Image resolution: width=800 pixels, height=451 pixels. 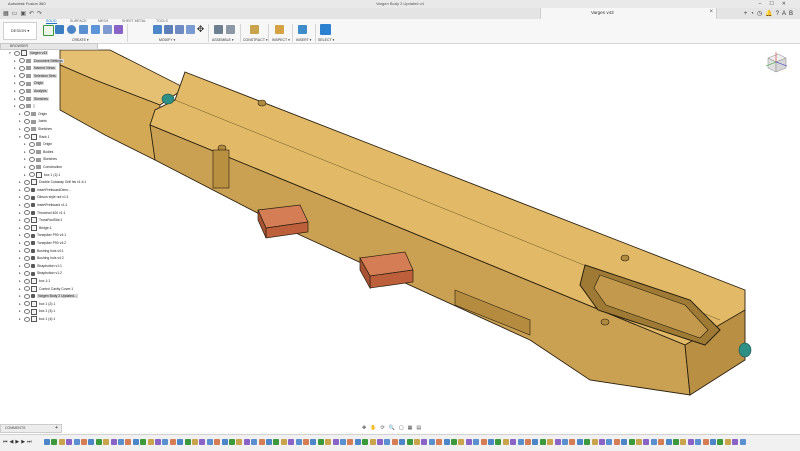 What do you see at coordinates (711, 12) in the screenshot?
I see `close-tab-icon: ×` at bounding box center [711, 12].